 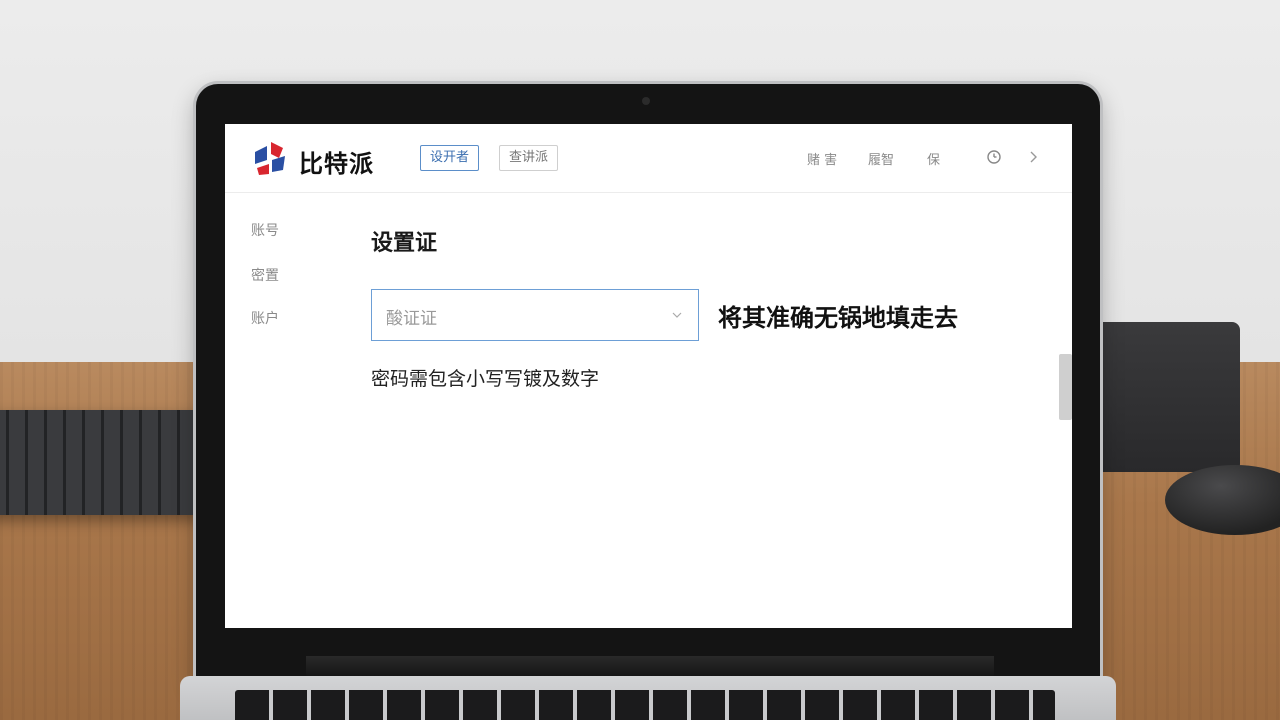 I want to click on instruction-annotation: 将其准确无锅地填走去, so click(x=838, y=318).